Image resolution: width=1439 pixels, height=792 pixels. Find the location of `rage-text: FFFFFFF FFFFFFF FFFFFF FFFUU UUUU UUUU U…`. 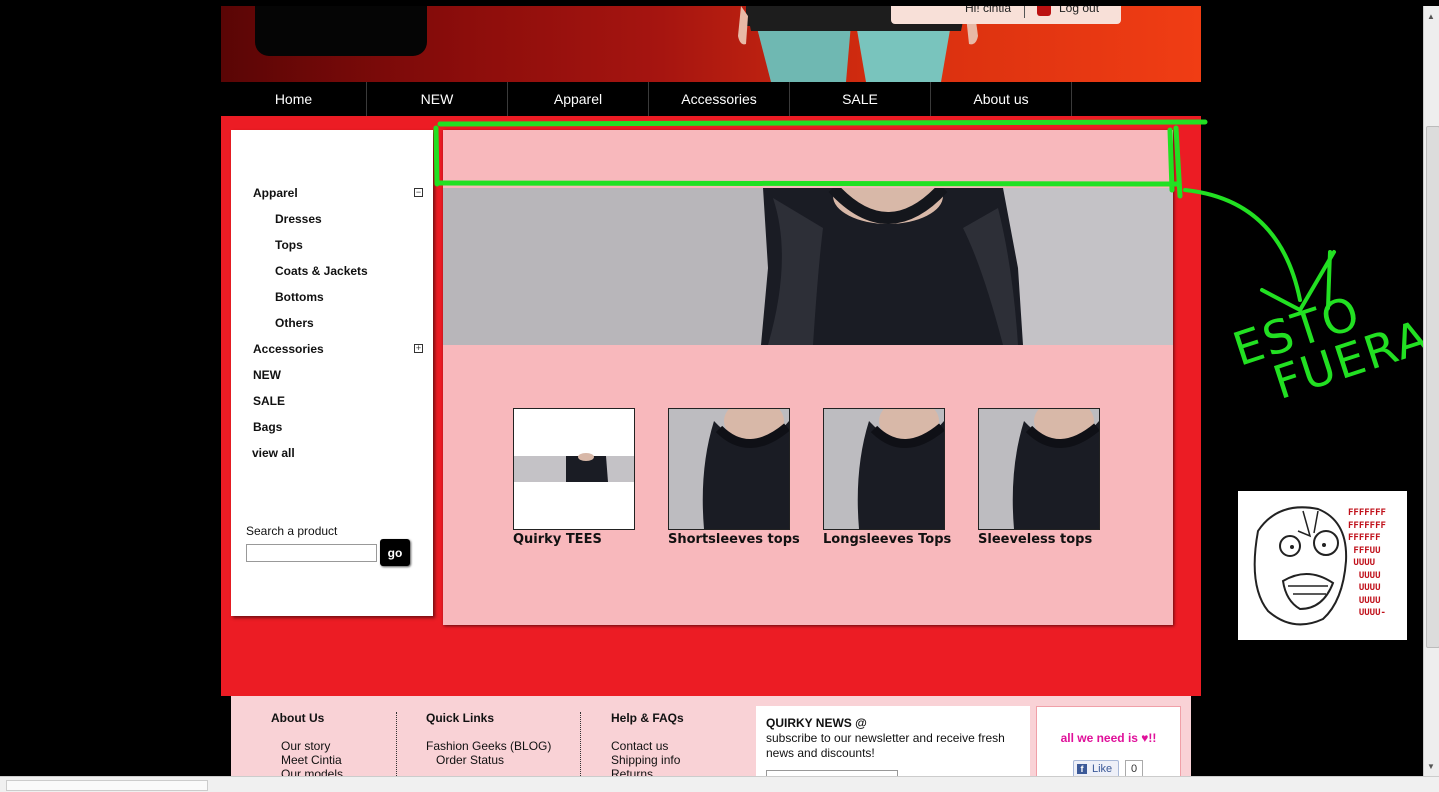

rage-text: FFFFFFF FFFFFFF FFFFFF FFFUU UUUU UUUU U… is located at coordinates (1367, 563).